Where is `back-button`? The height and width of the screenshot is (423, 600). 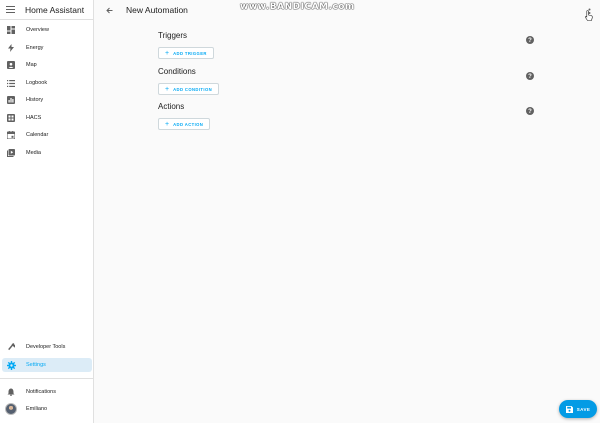 back-button is located at coordinates (109, 10).